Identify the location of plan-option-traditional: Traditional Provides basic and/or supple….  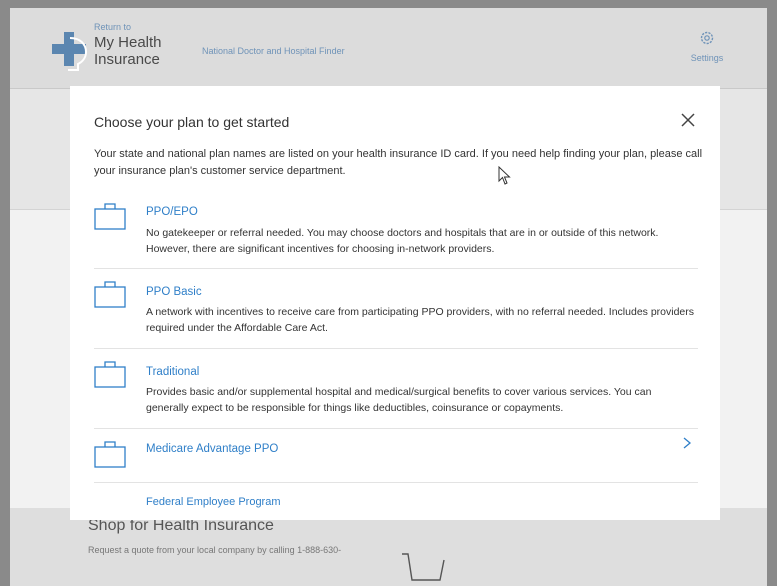
(396, 388).